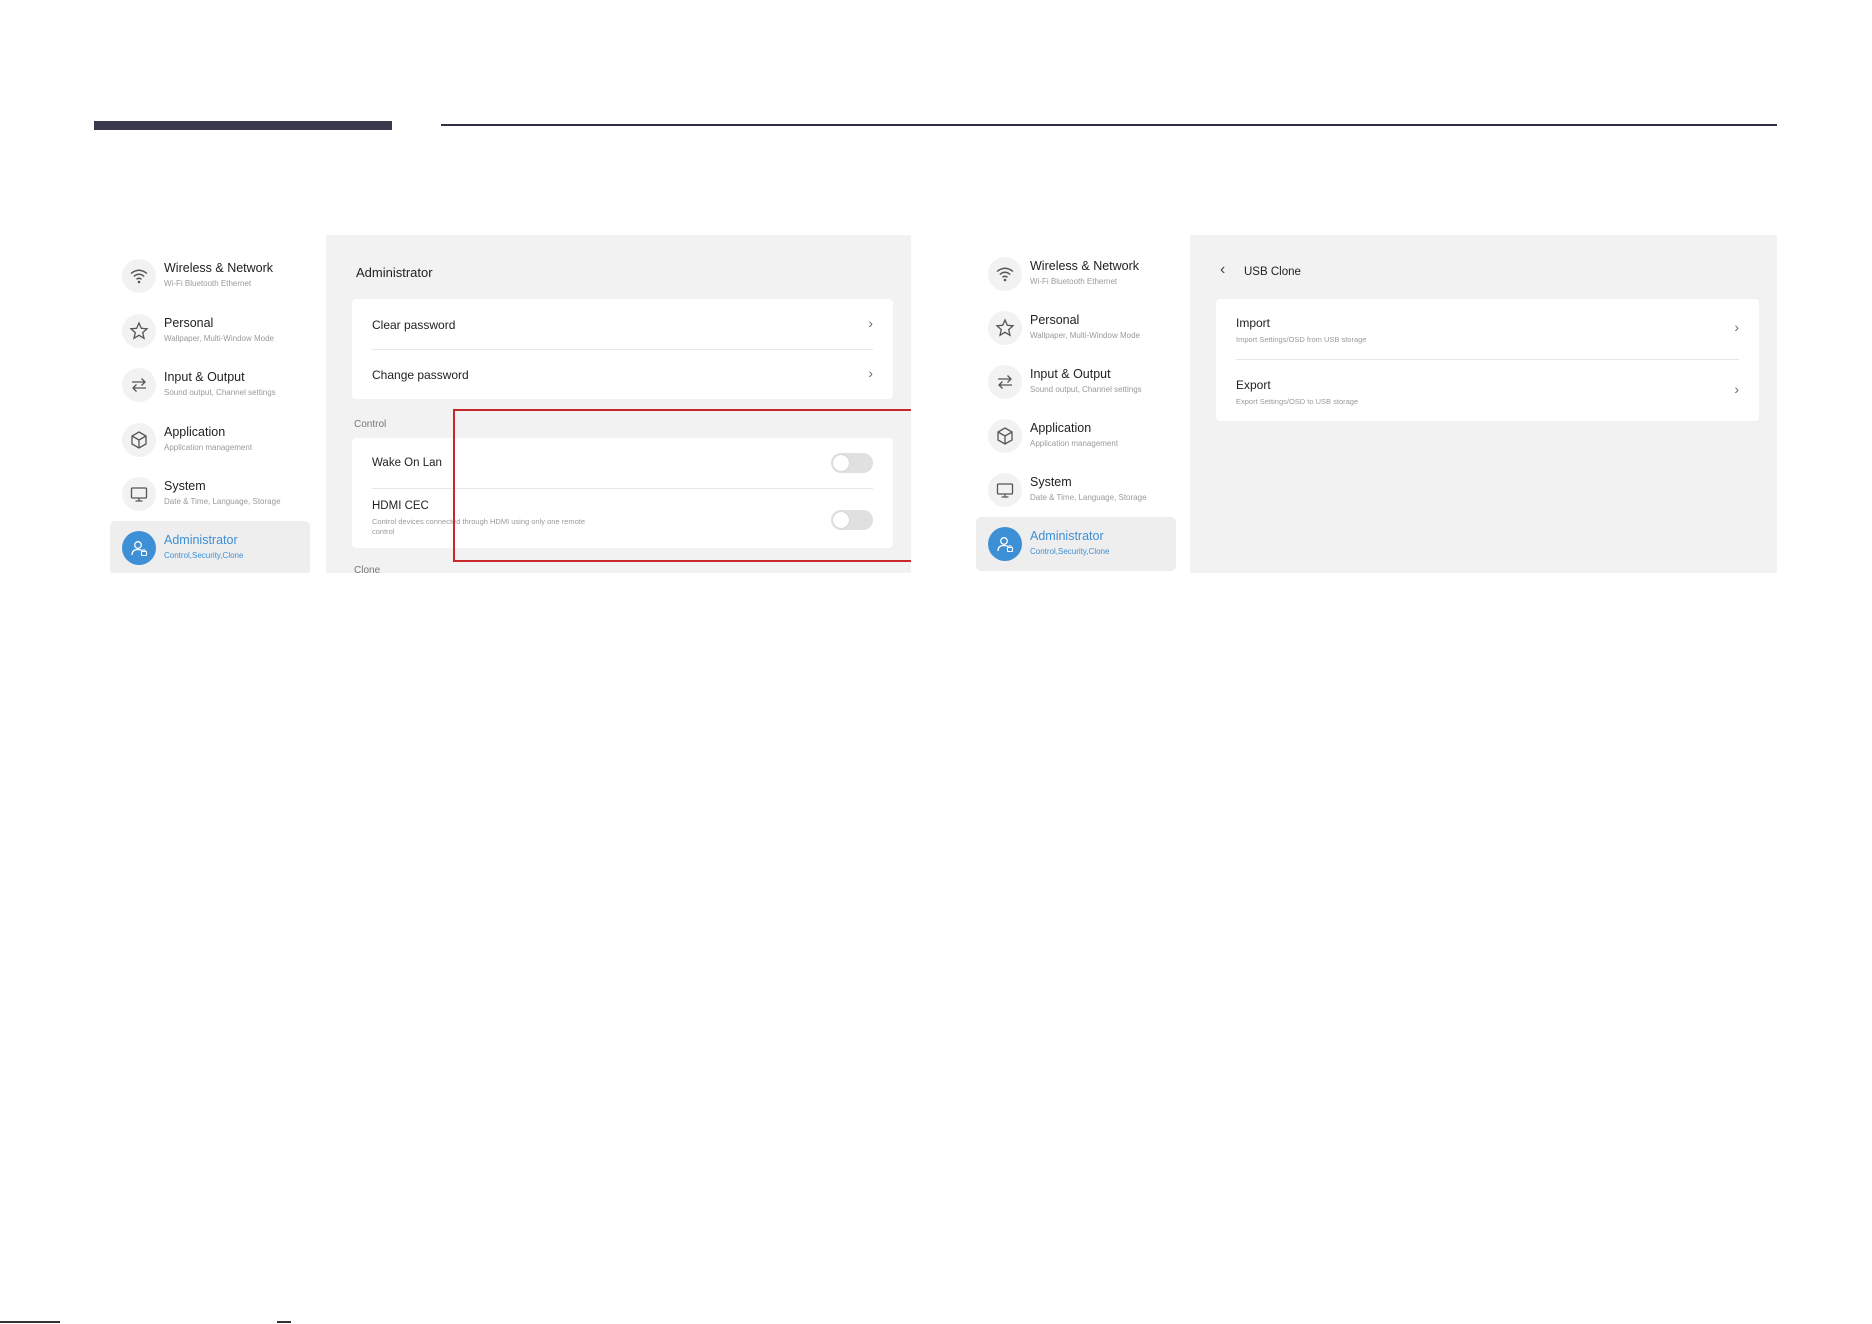 The image size is (1872, 1324). What do you see at coordinates (407, 463) in the screenshot?
I see `wake-on-lan-label: Wake On Lan` at bounding box center [407, 463].